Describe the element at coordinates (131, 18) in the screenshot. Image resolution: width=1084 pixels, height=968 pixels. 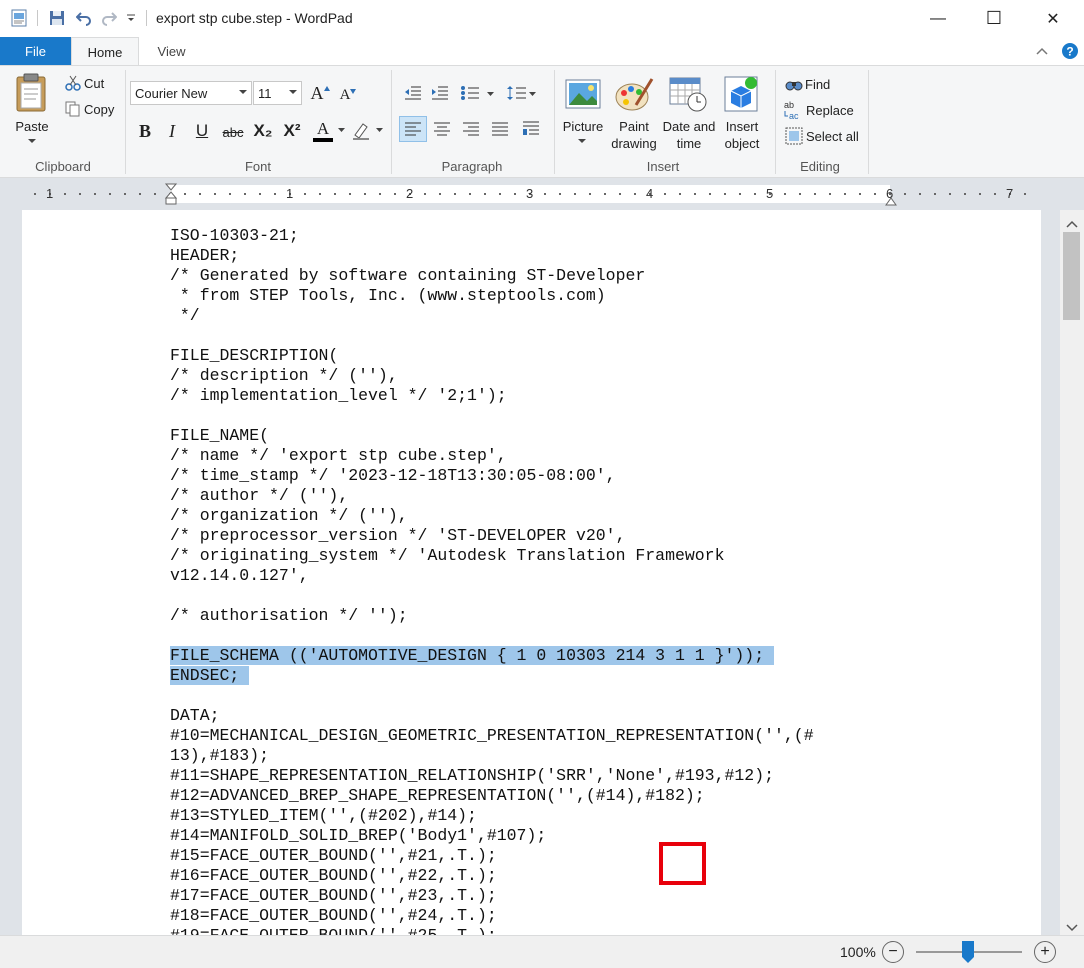
I see `chevron-down-icon` at that location.